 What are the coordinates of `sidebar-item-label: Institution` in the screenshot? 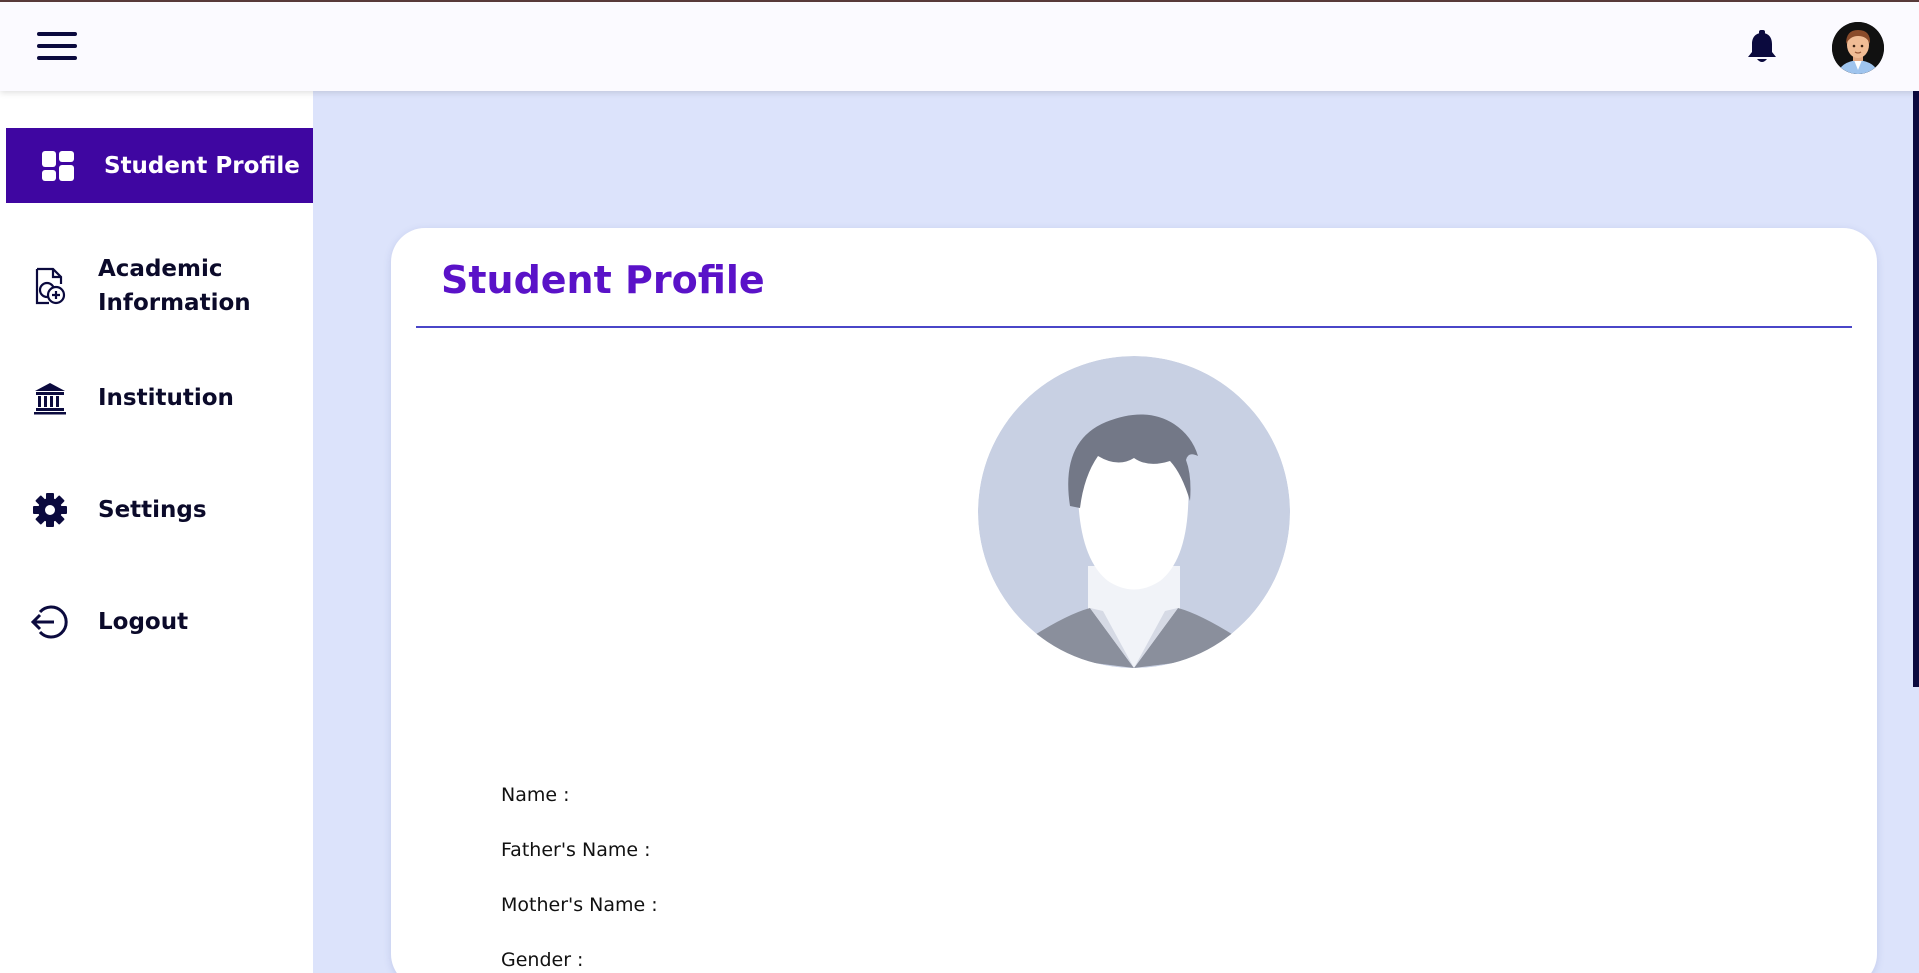 It's located at (166, 398).